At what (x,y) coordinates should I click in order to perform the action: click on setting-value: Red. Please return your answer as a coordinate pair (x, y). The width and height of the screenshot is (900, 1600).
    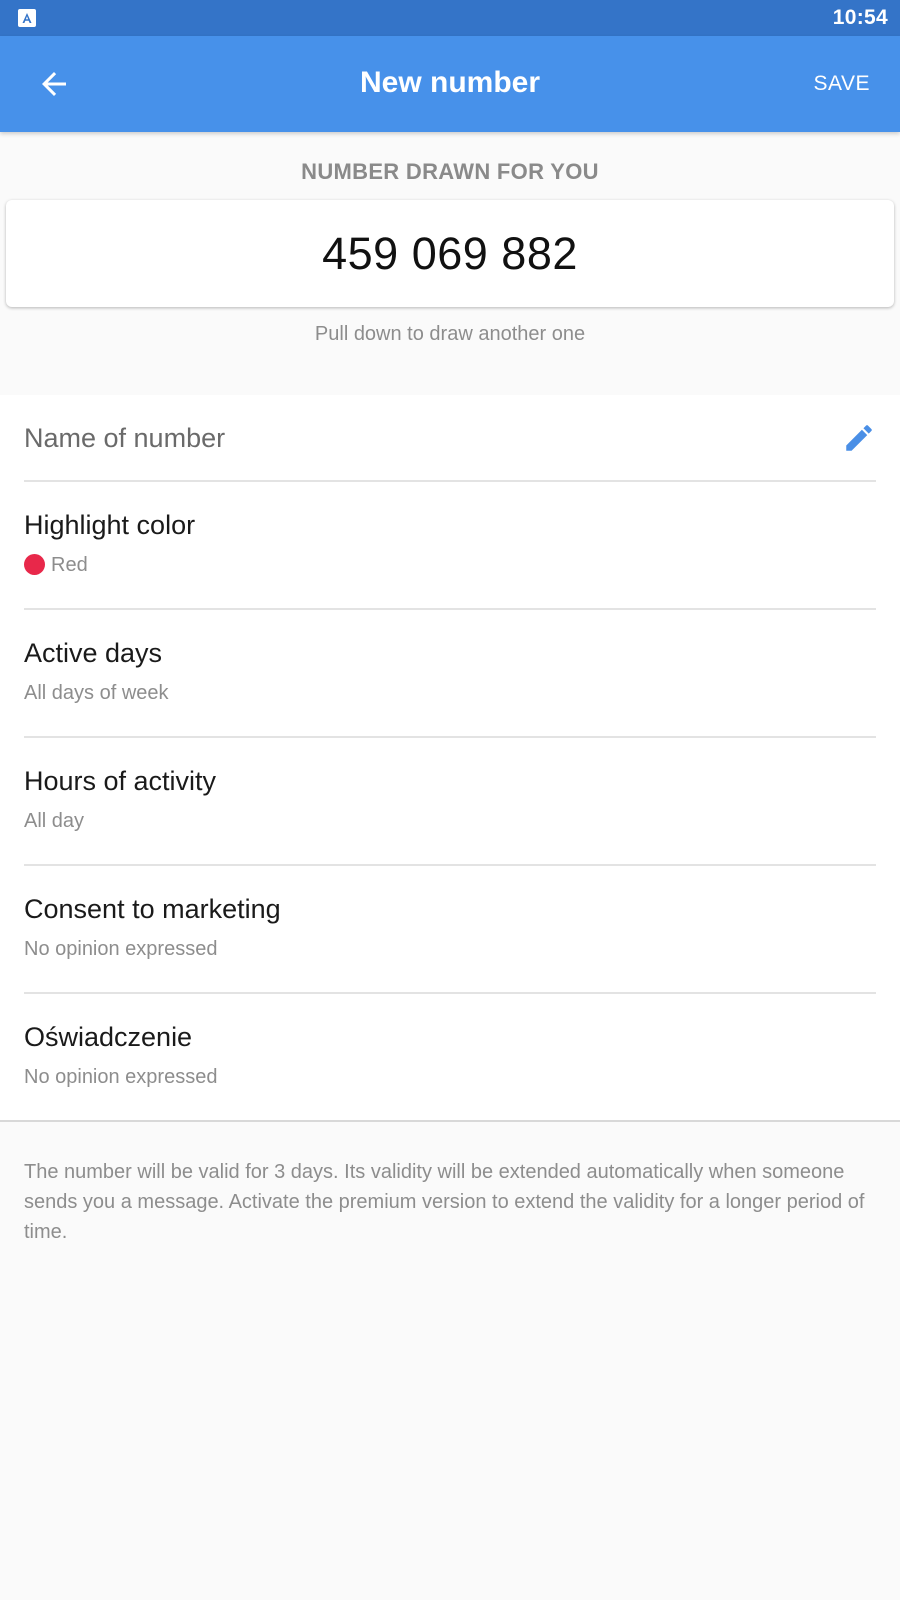
    Looking at the image, I should click on (69, 565).